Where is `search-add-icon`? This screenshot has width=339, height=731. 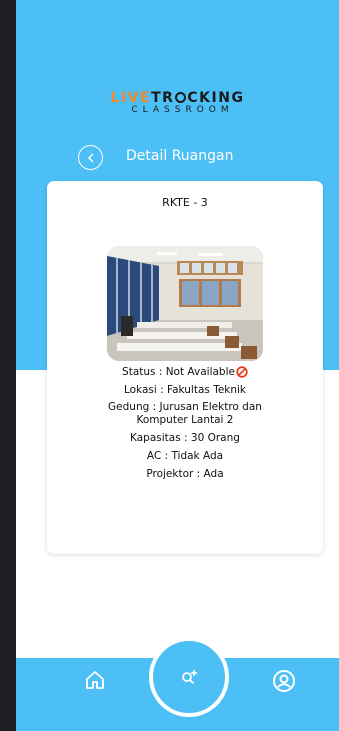
search-add-icon is located at coordinates (189, 677).